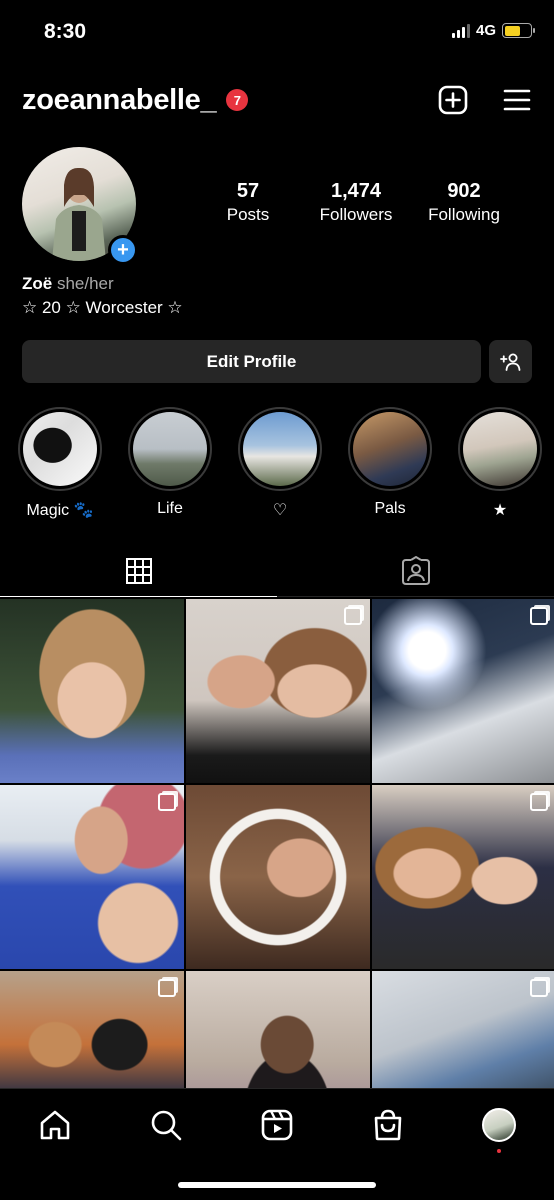  Describe the element at coordinates (498, 1151) in the screenshot. I see `activity-dot` at that location.